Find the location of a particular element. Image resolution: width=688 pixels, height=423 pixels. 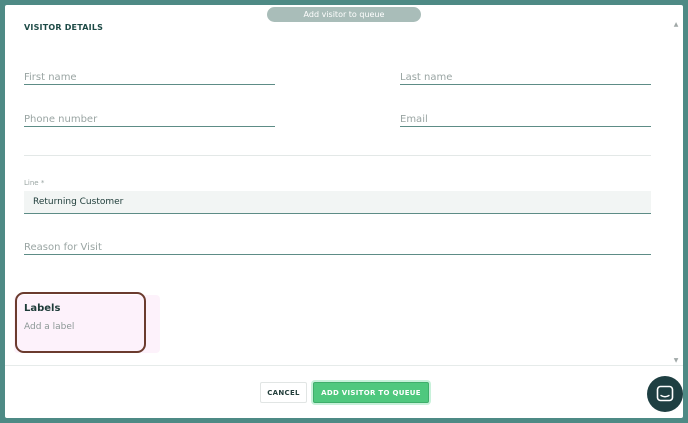

phone-field is located at coordinates (149, 118).